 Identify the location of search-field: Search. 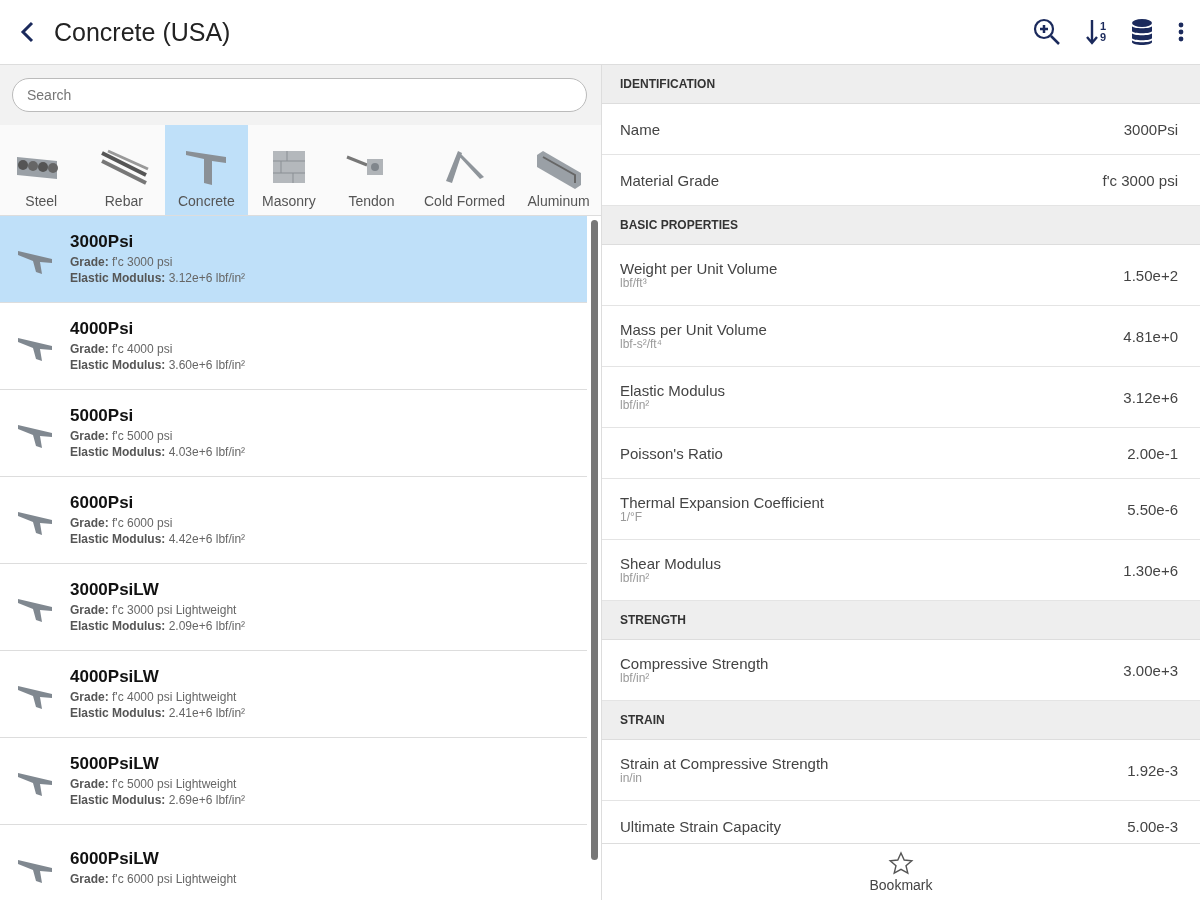
(299, 95).